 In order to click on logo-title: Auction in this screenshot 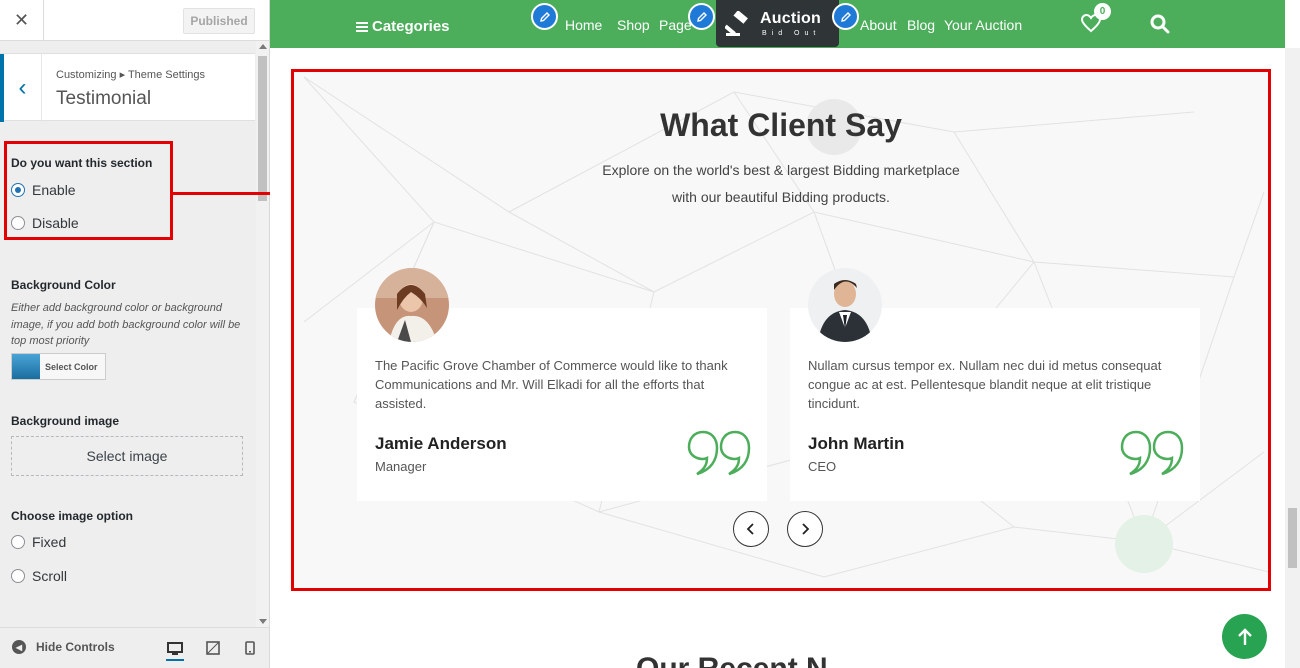, I will do `click(790, 18)`.